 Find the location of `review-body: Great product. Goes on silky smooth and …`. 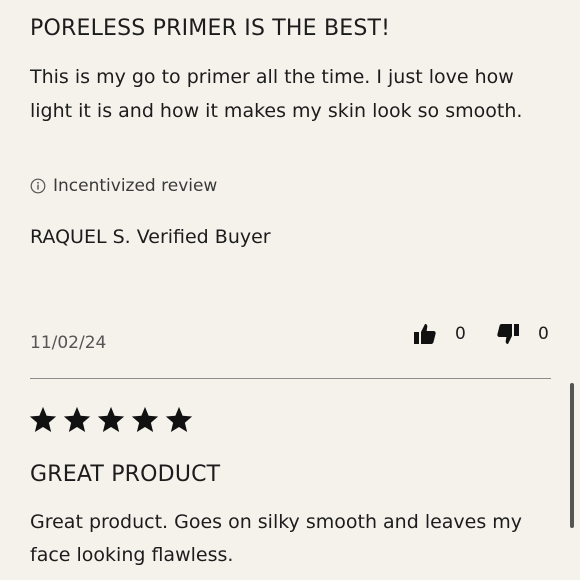

review-body: Great product. Goes on silky smooth and … is located at coordinates (276, 538).